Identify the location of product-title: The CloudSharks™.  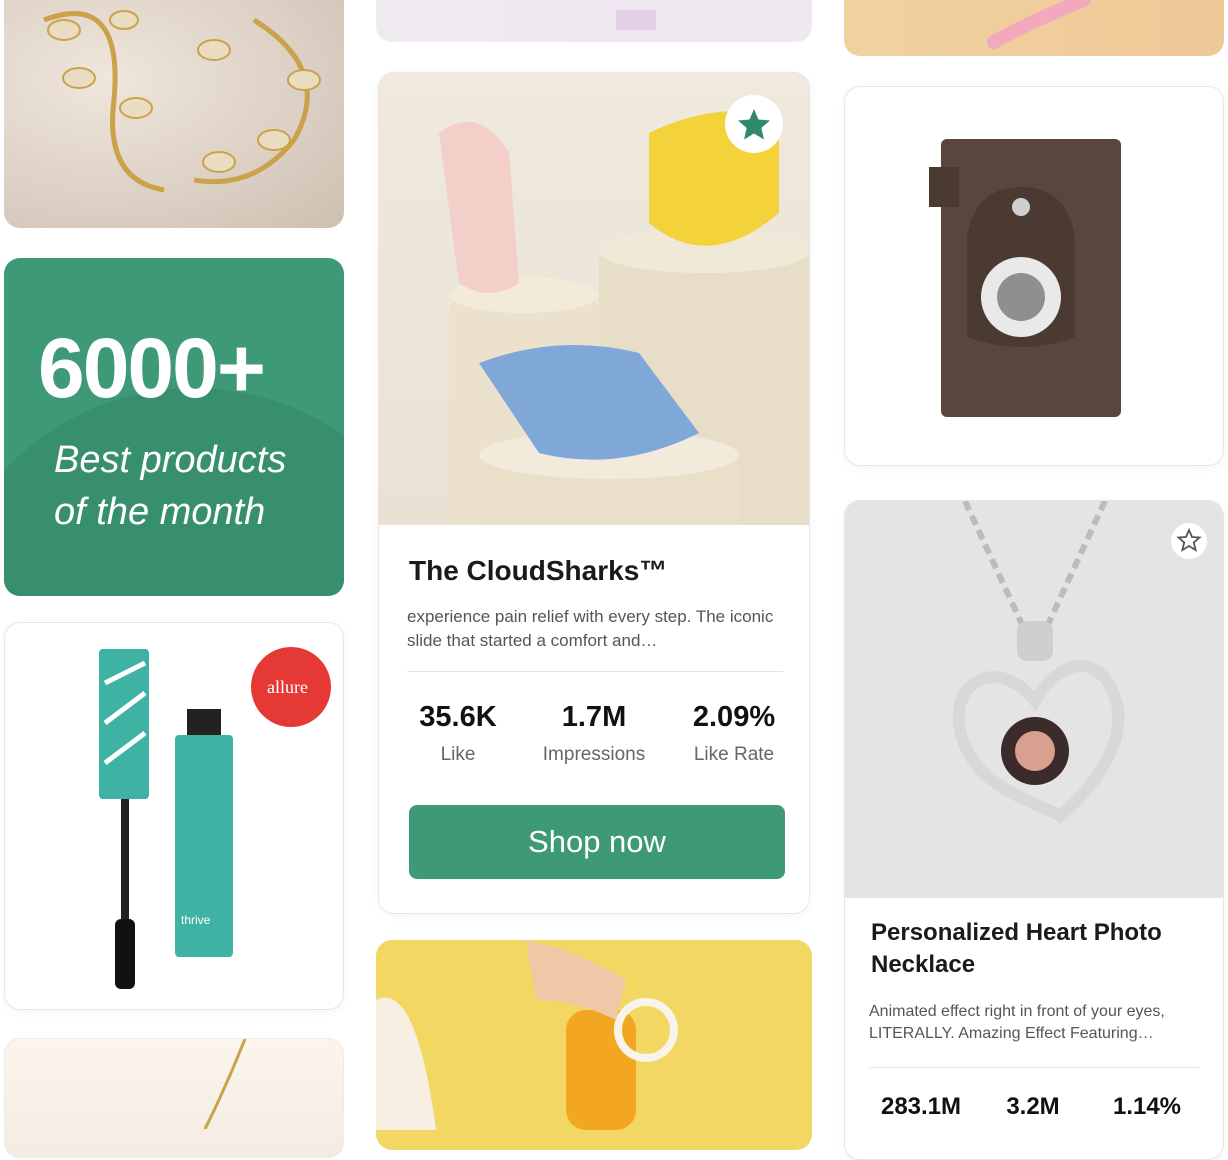
(538, 570).